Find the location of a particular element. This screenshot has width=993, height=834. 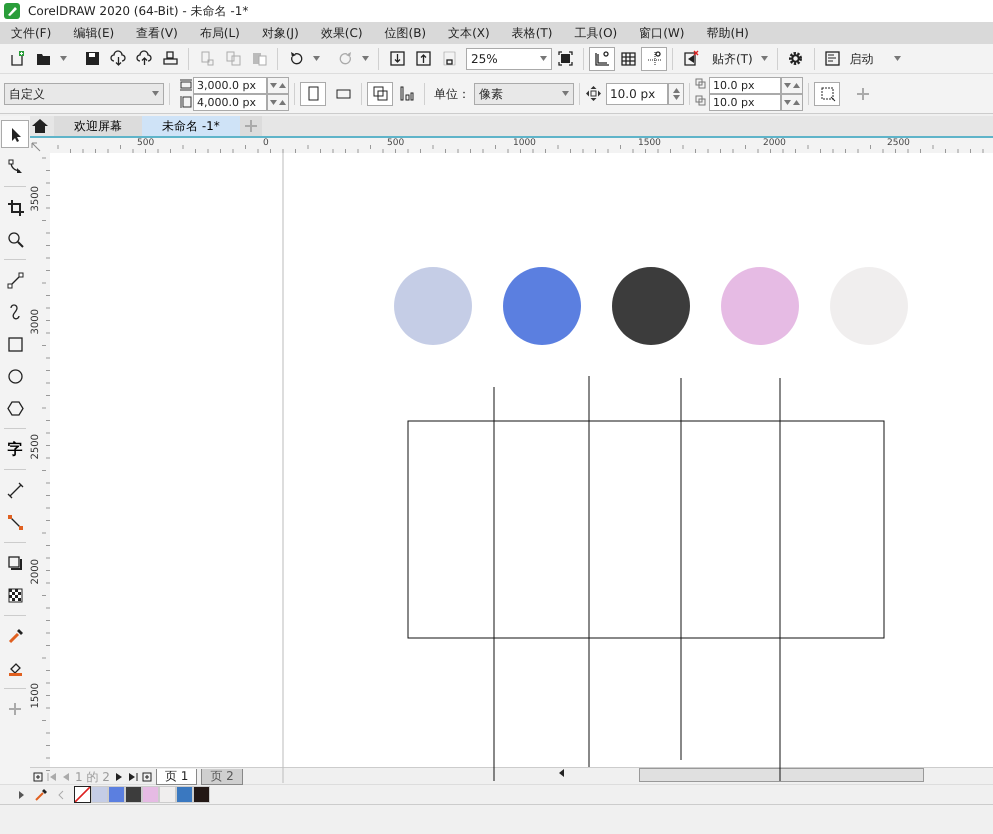

last-page-icon is located at coordinates (133, 777).